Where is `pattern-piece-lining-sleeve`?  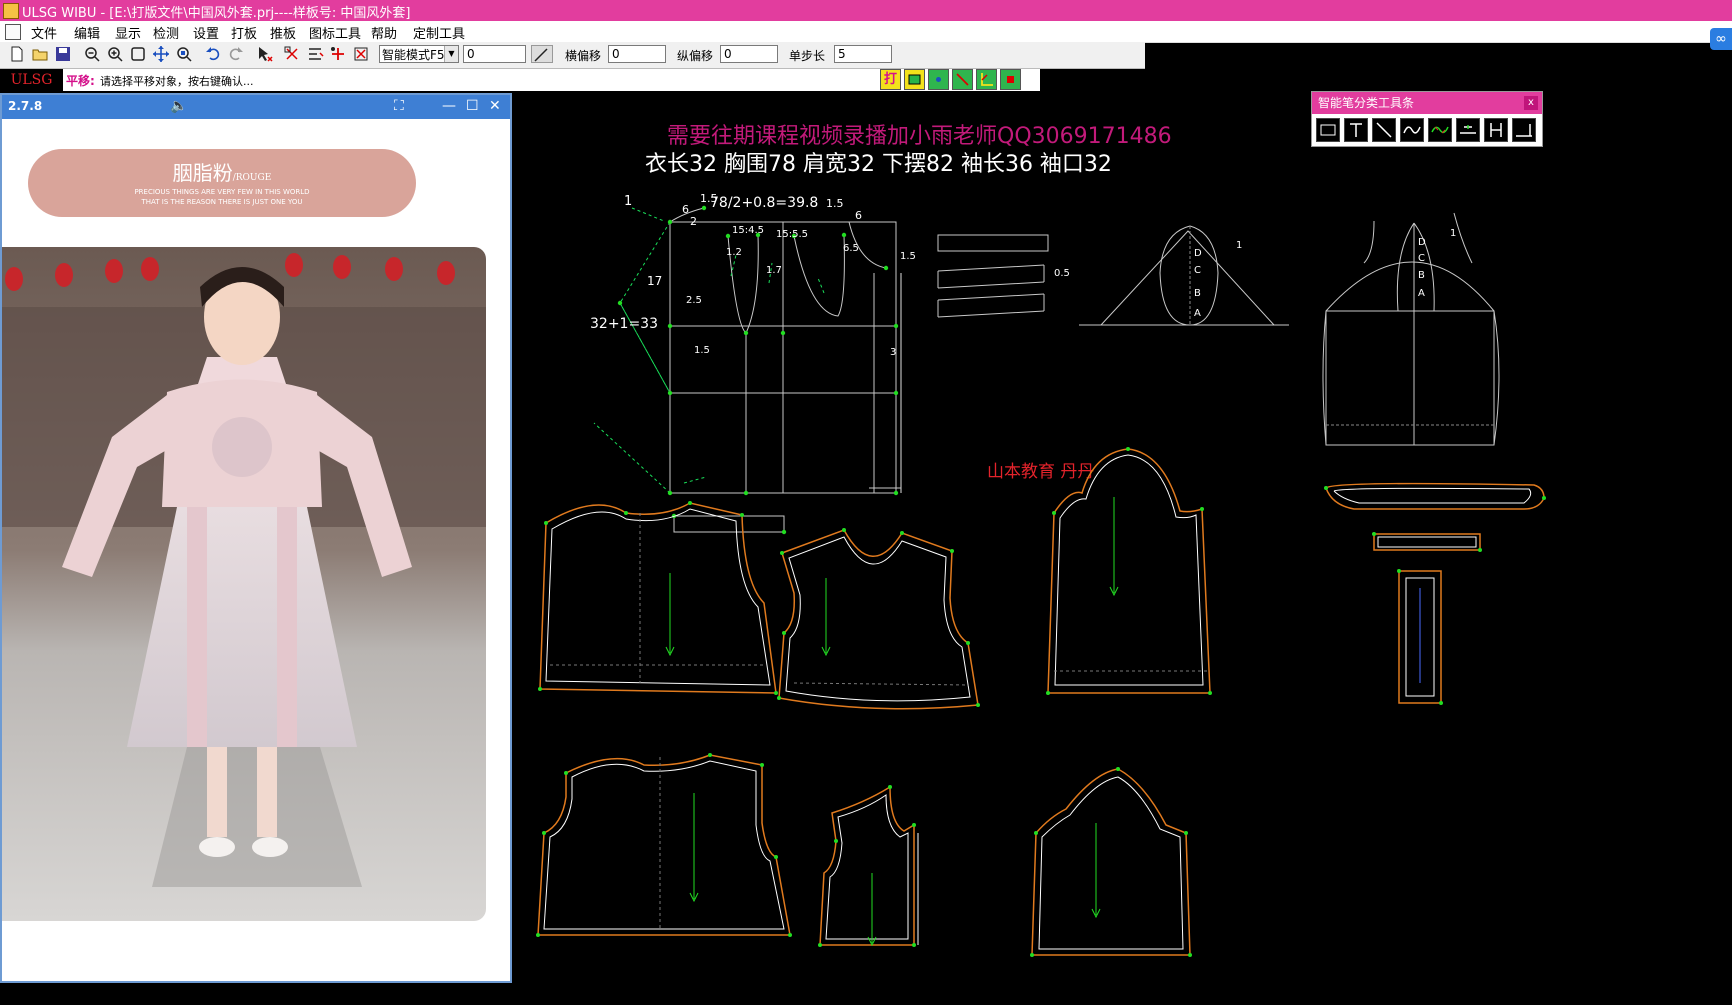 pattern-piece-lining-sleeve is located at coordinates (1111, 862).